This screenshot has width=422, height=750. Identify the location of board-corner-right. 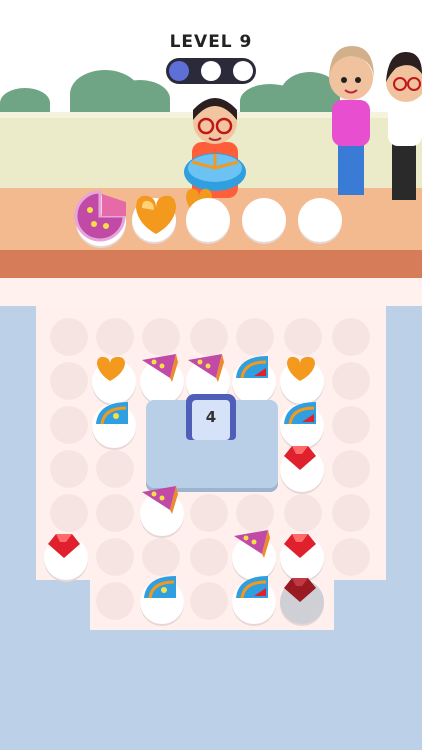
(360, 605).